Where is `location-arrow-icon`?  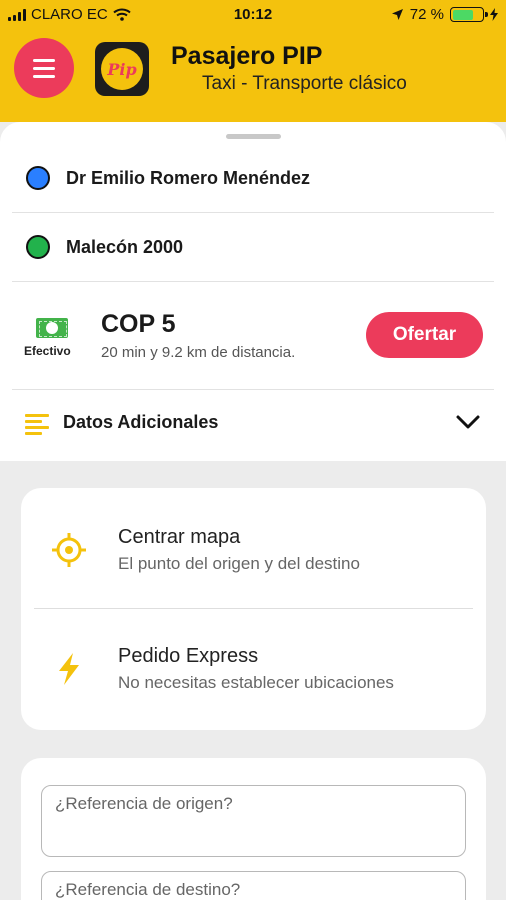 location-arrow-icon is located at coordinates (397, 14).